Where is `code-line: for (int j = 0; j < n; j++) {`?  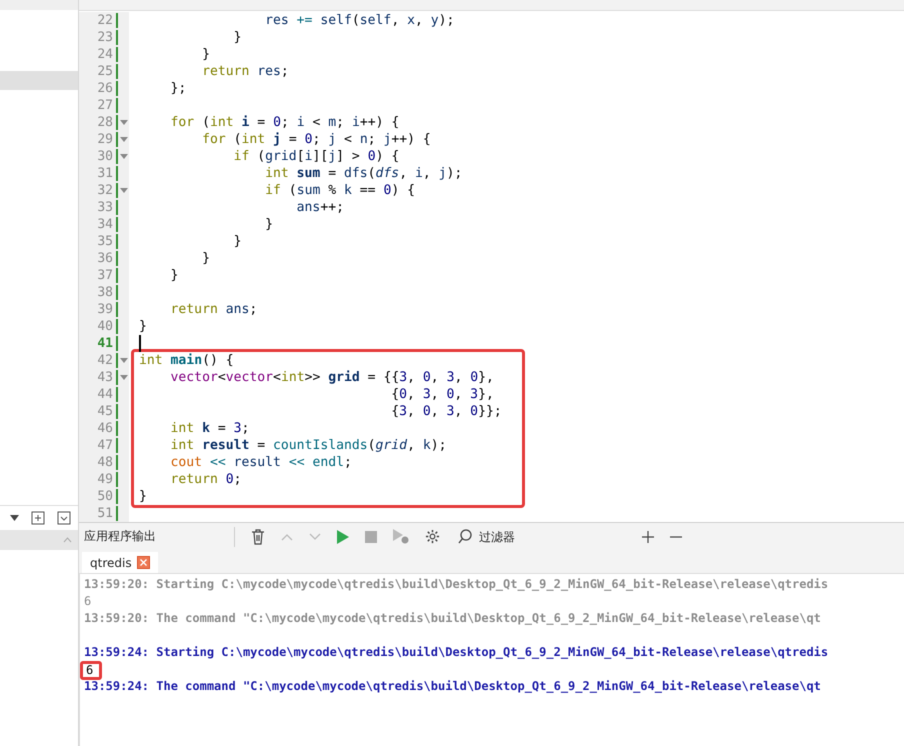 code-line: for (int j = 0; j < n; j++) { is located at coordinates (316, 139).